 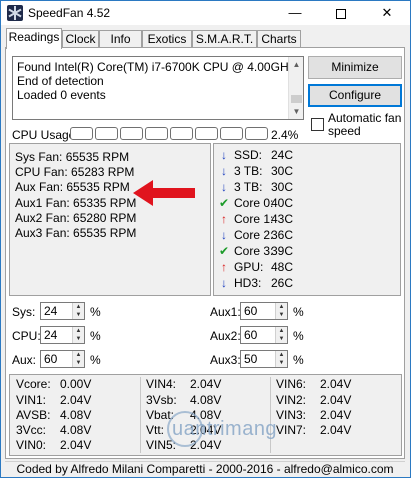 What do you see at coordinates (69, 13) in the screenshot?
I see `window-title: SpeedFan 4.52` at bounding box center [69, 13].